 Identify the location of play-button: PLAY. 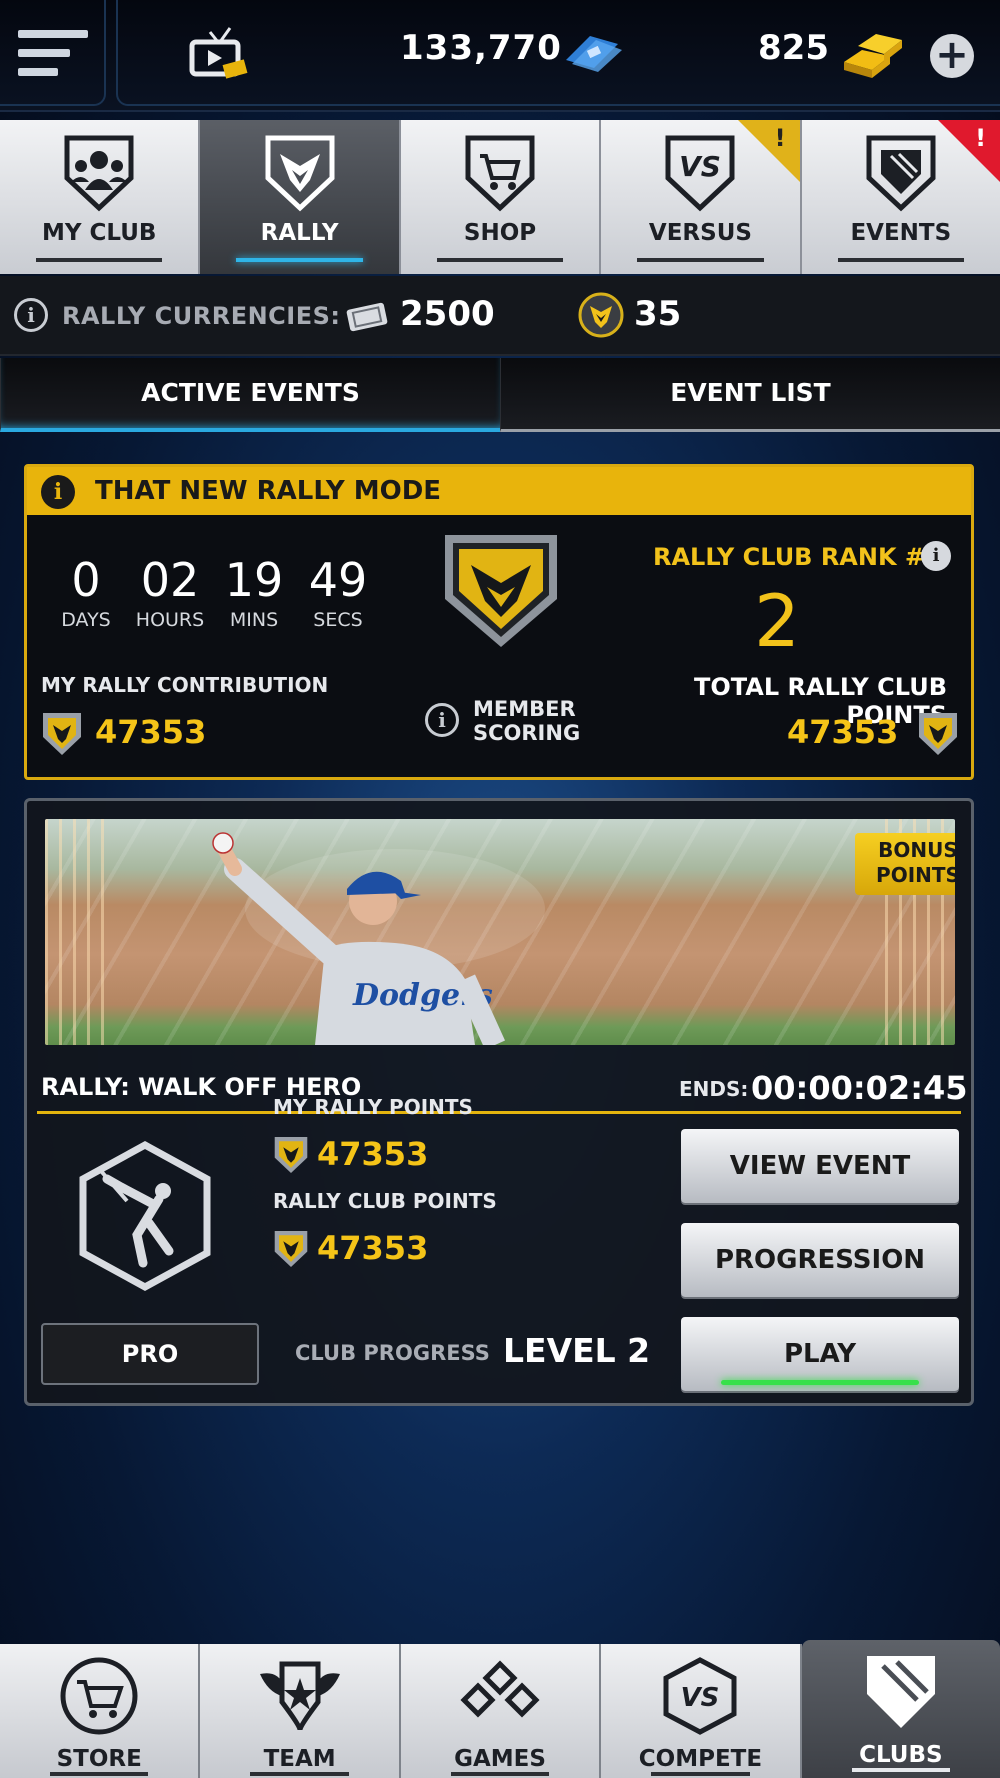
(820, 1354).